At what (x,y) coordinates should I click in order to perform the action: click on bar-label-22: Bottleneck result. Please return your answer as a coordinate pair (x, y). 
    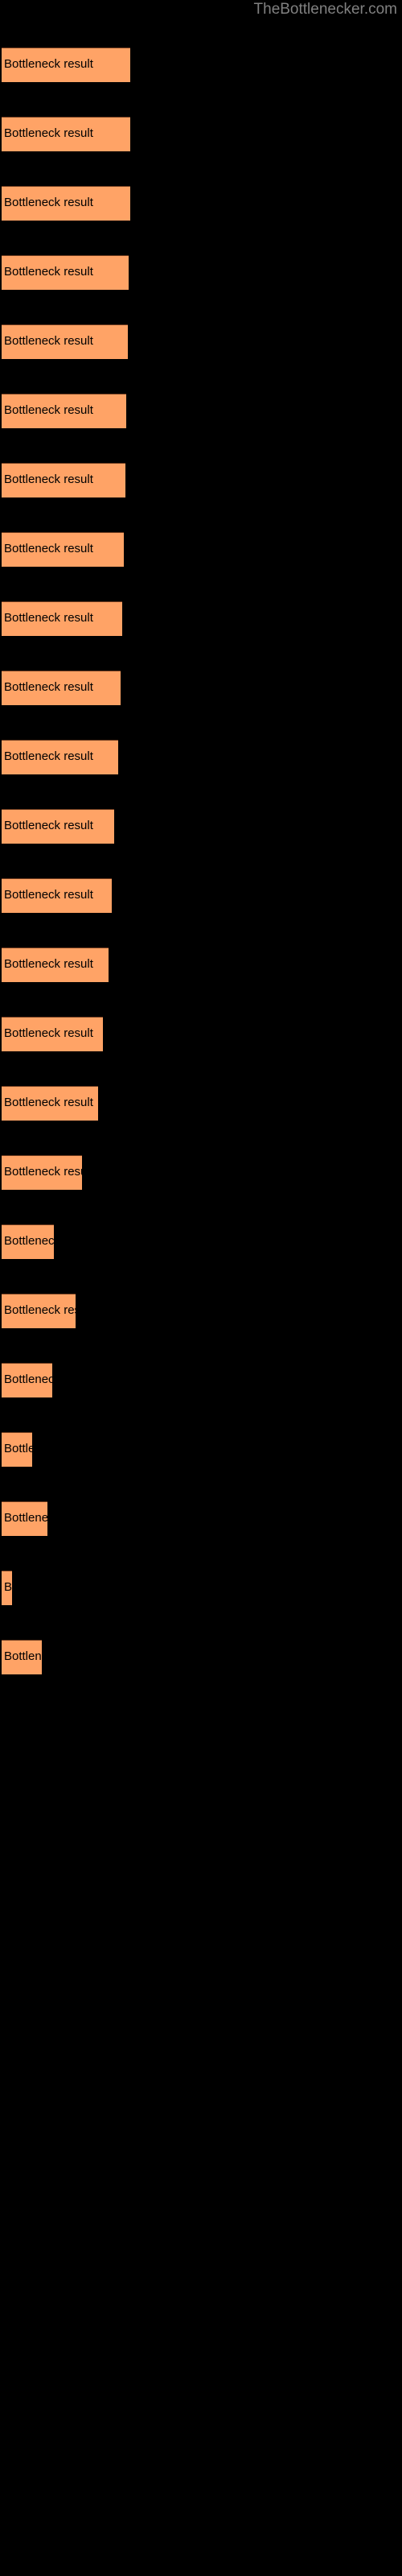
    Looking at the image, I should click on (25, 1518).